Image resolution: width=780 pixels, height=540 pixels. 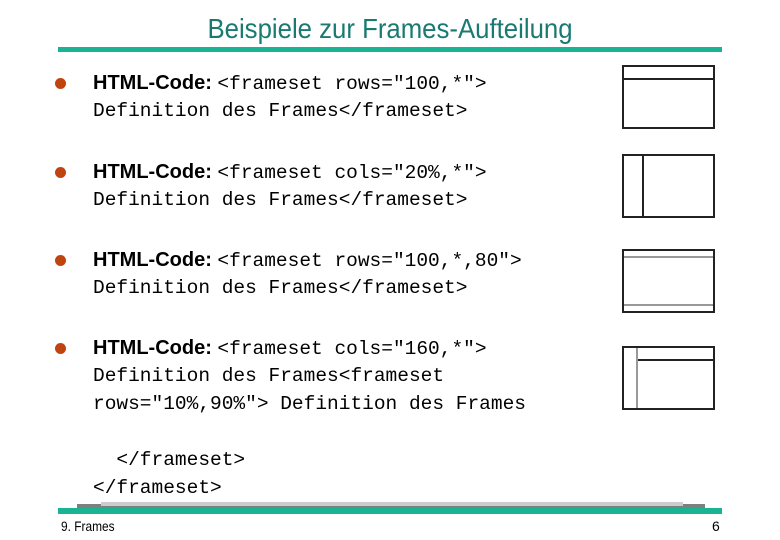 I want to click on frame-diagram-rows-100-star, so click(x=668, y=97).